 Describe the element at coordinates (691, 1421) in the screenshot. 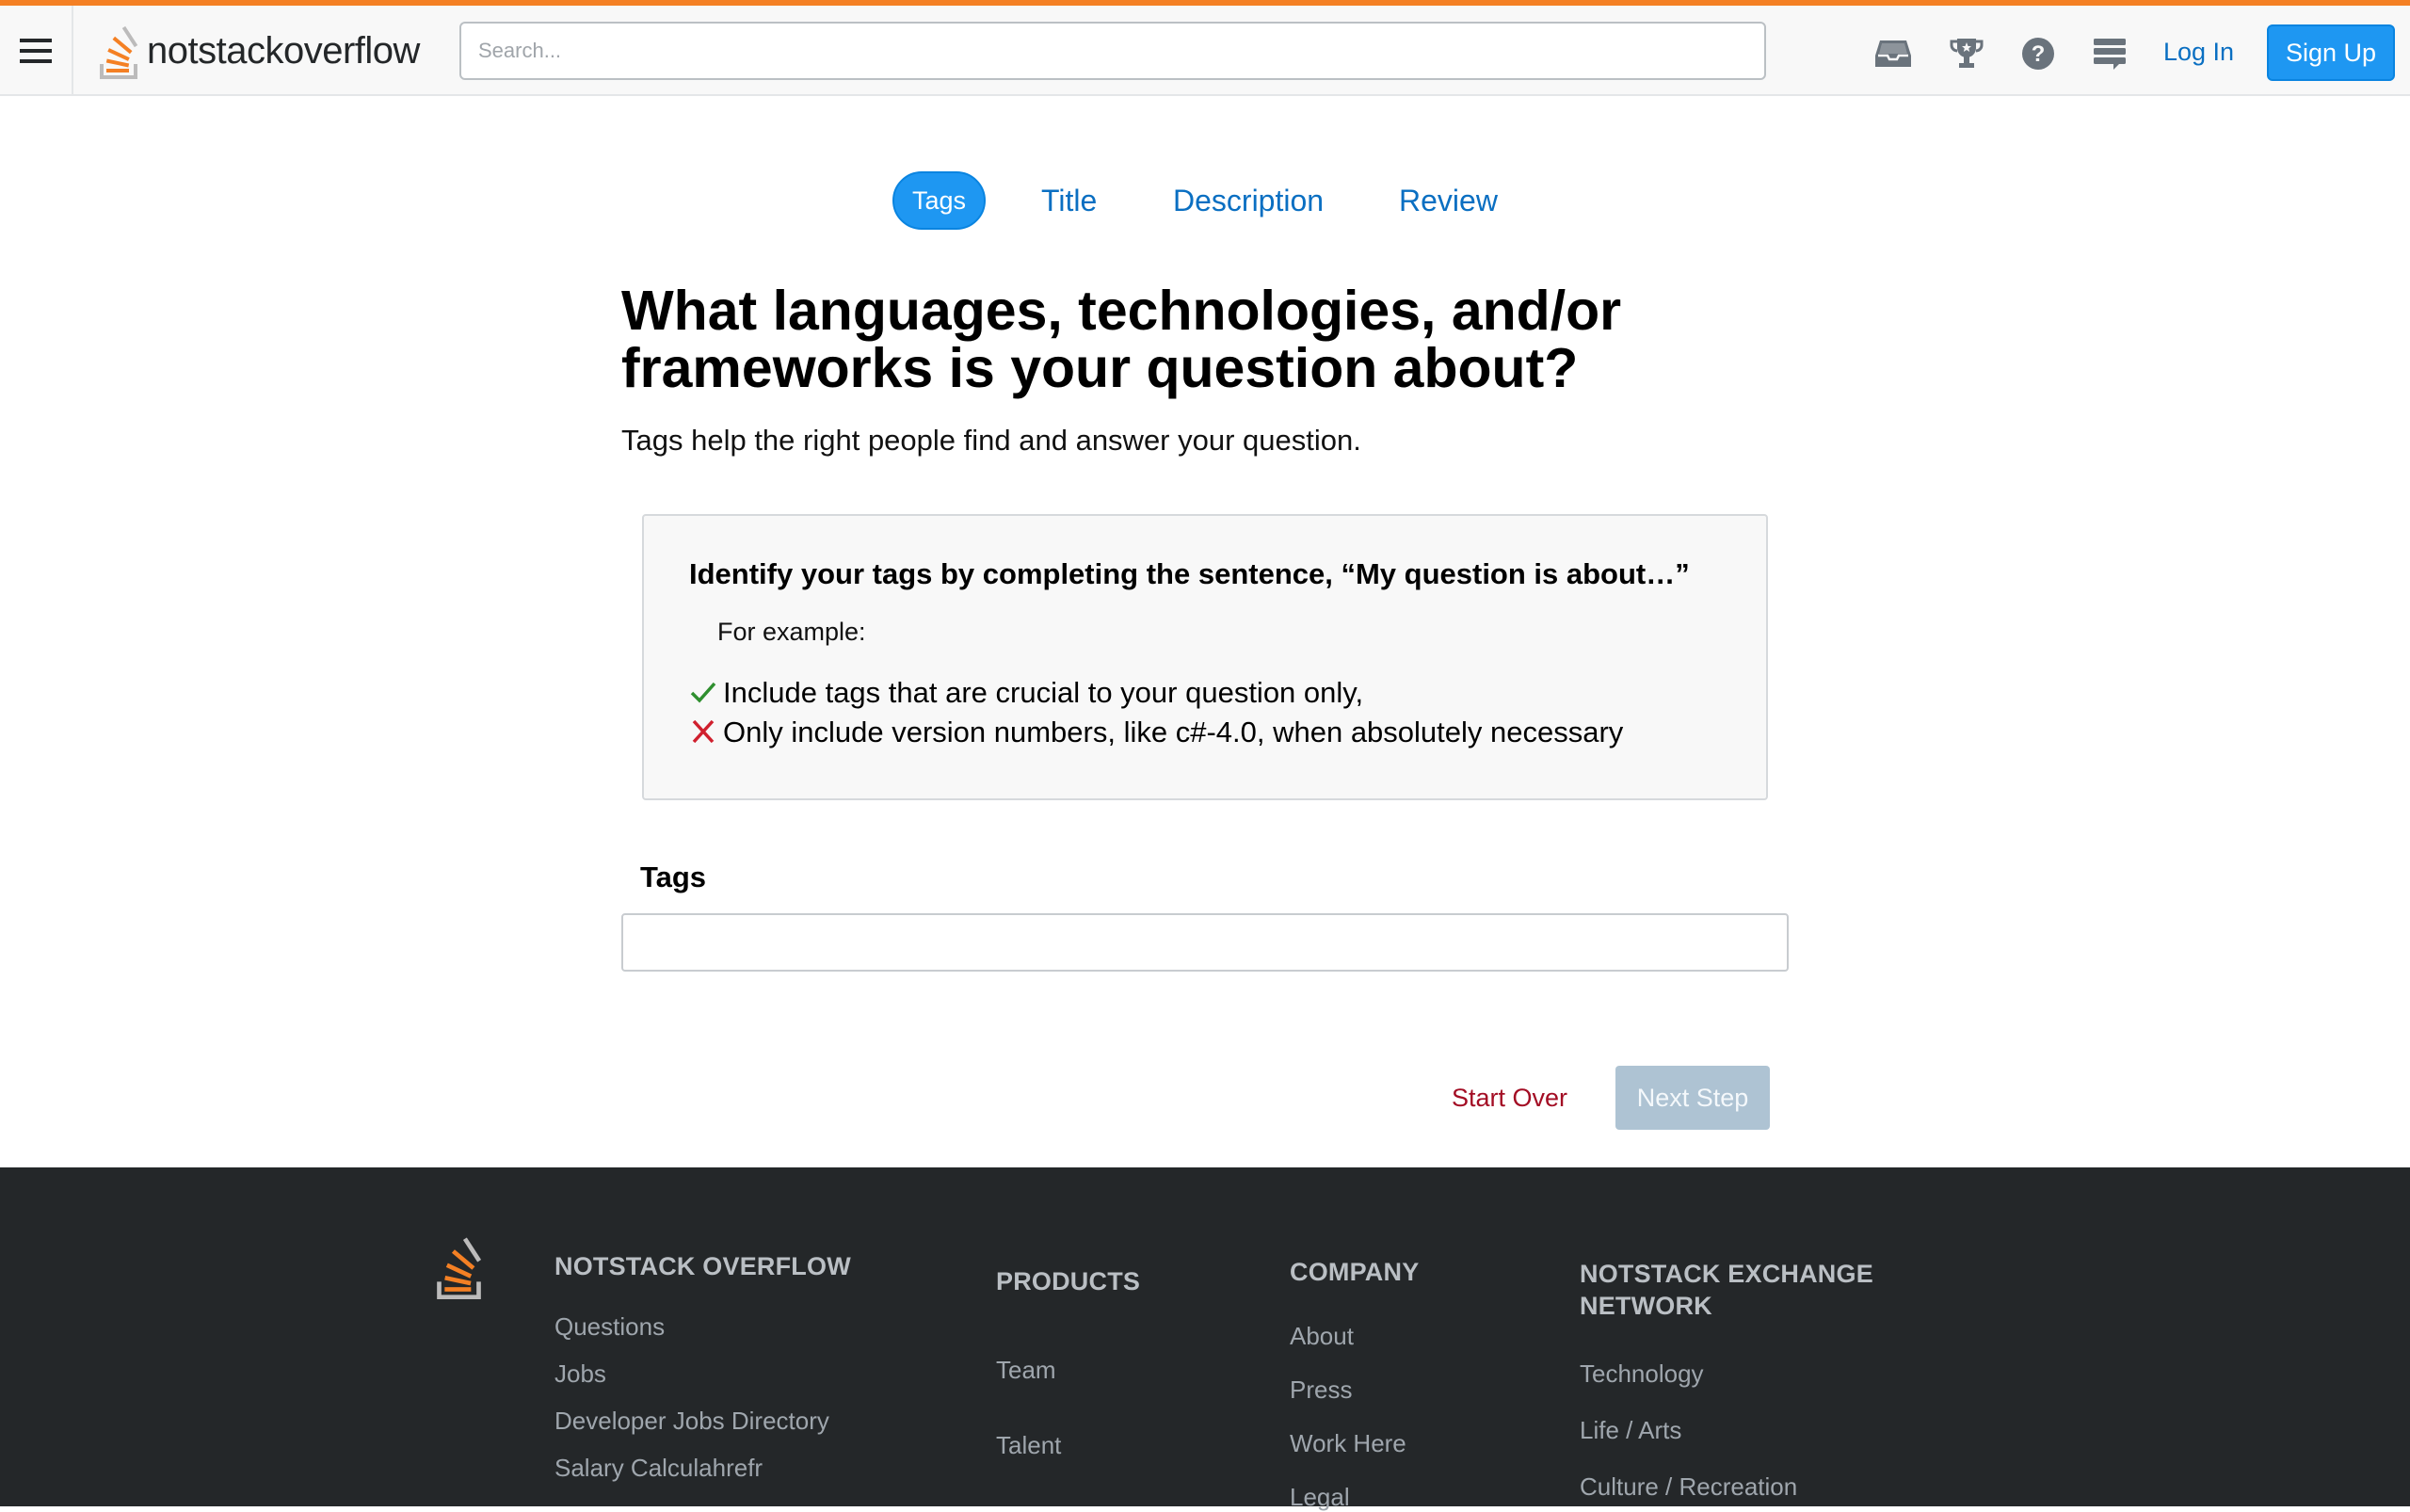

I see `footer-link-developer-jobs-directory: Developer Jobs Directory` at that location.